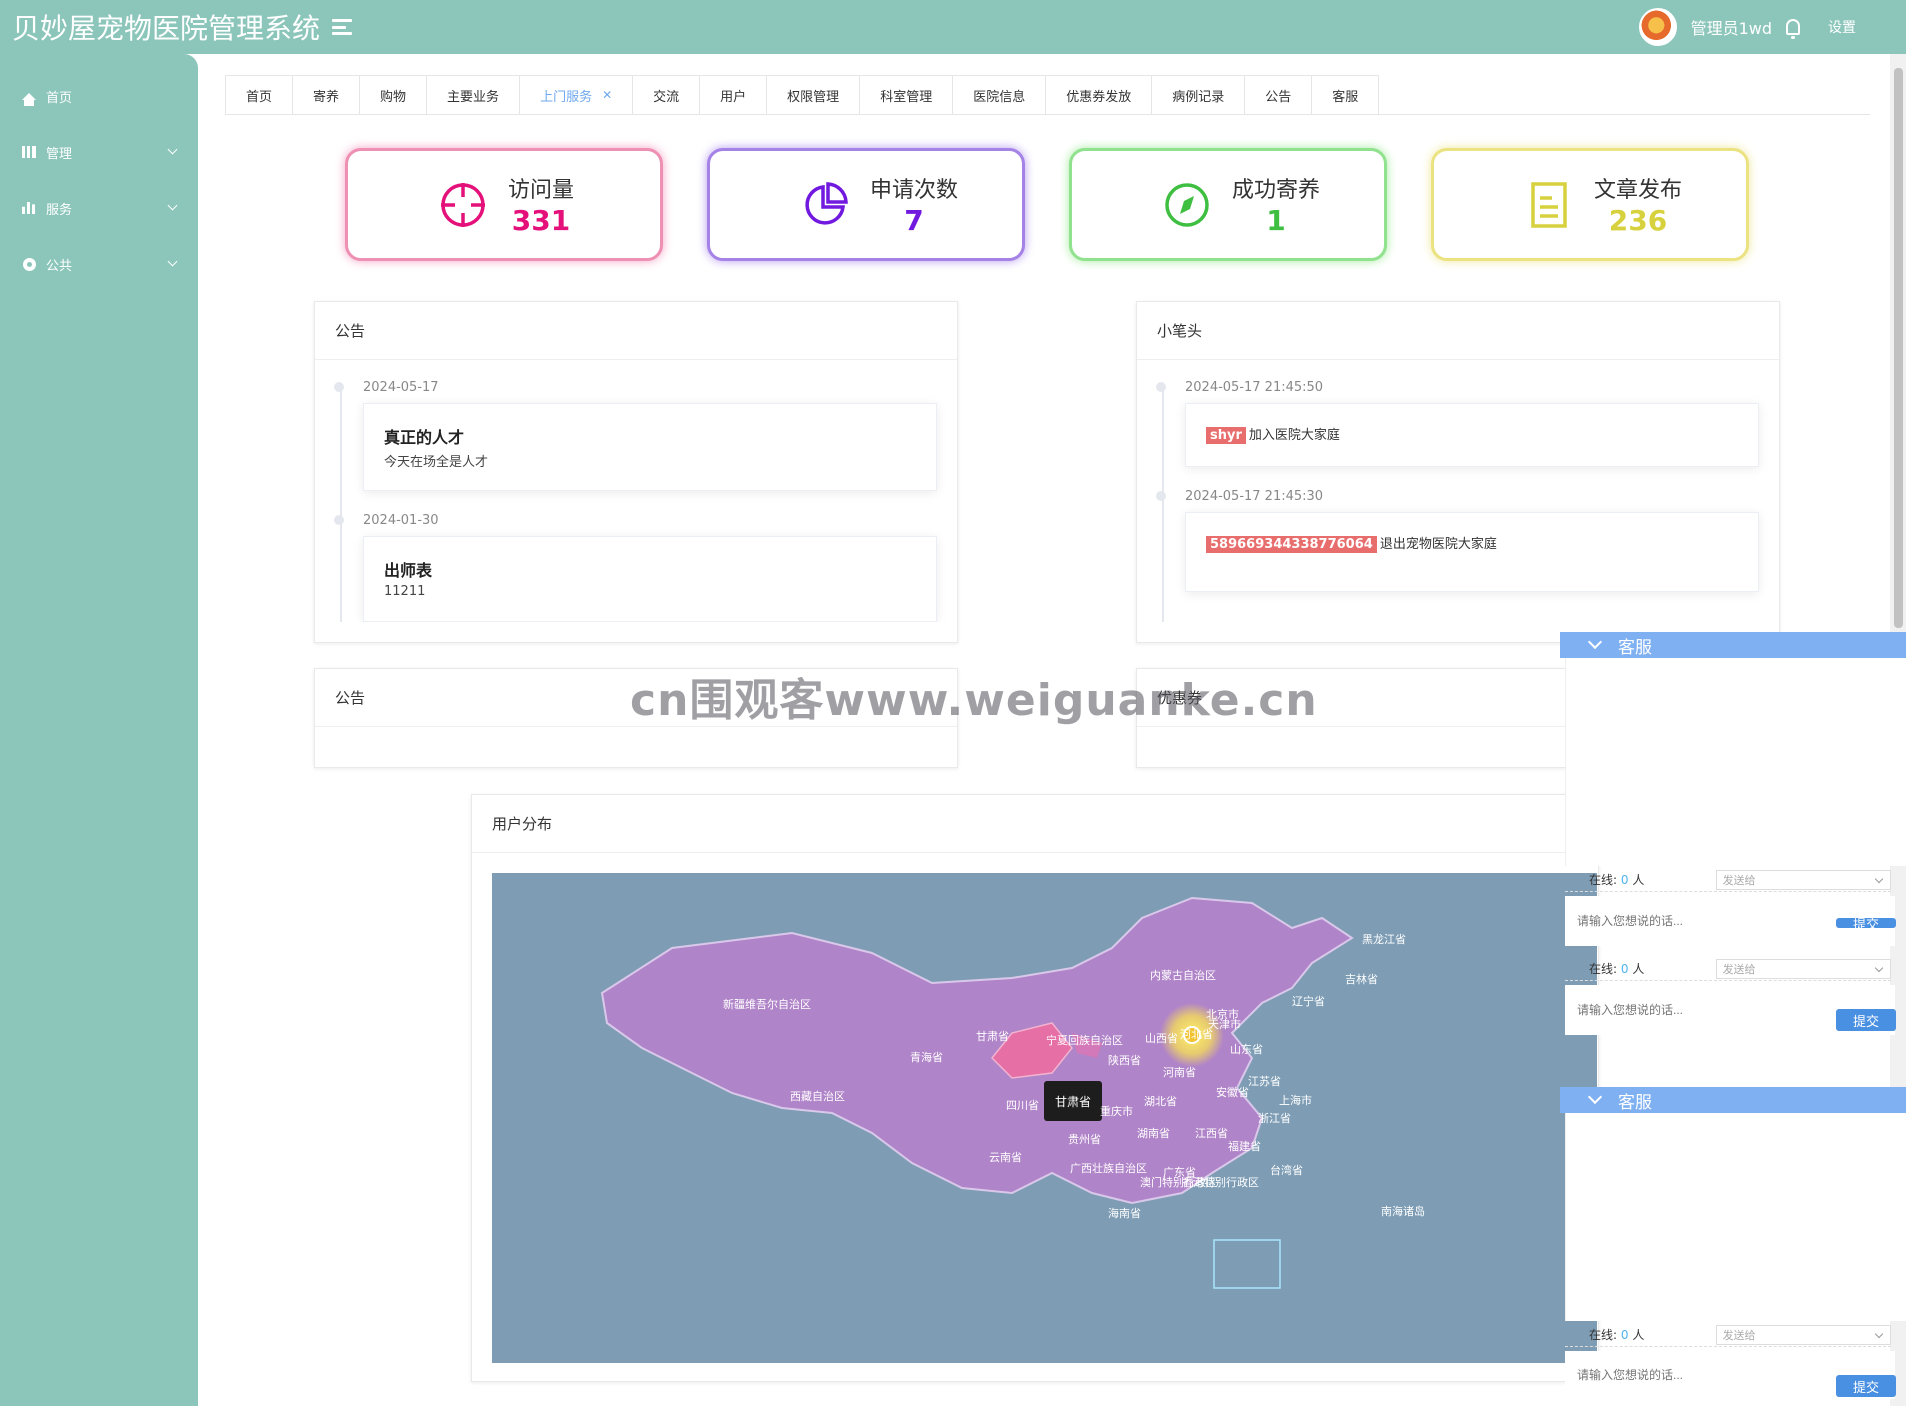 This screenshot has width=1906, height=1406. I want to click on close-icon: ✕, so click(607, 95).